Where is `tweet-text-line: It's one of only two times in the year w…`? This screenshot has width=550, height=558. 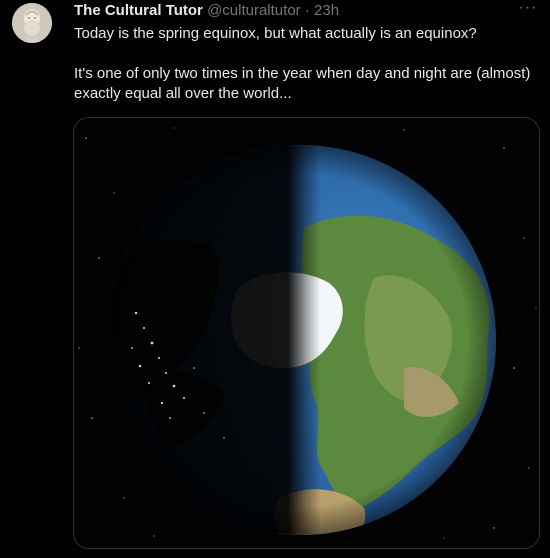
tweet-text-line: It's one of only two times in the year w… is located at coordinates (302, 83).